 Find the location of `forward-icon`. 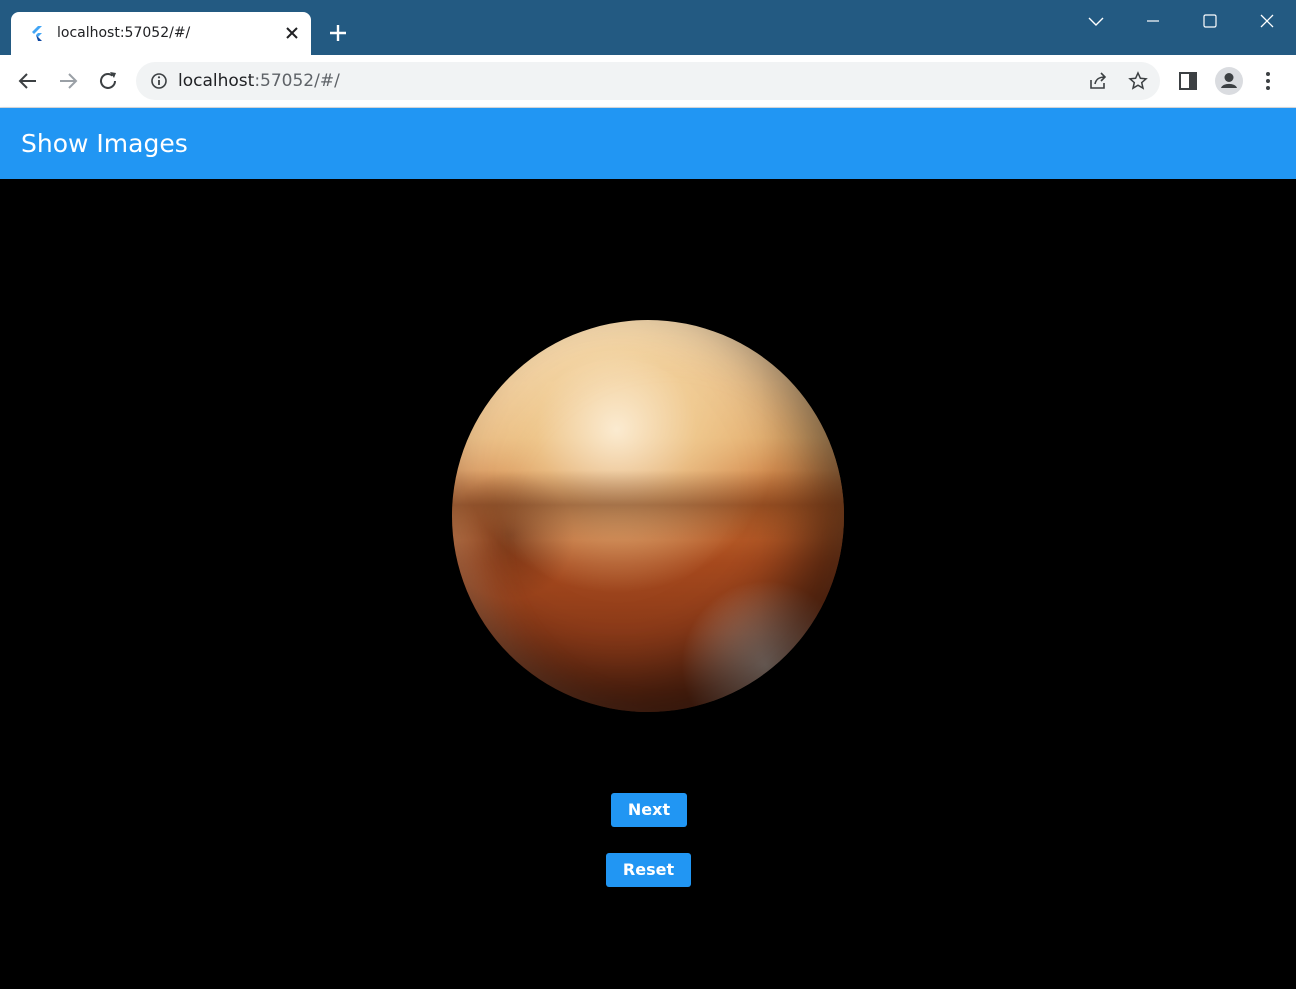

forward-icon is located at coordinates (68, 81).